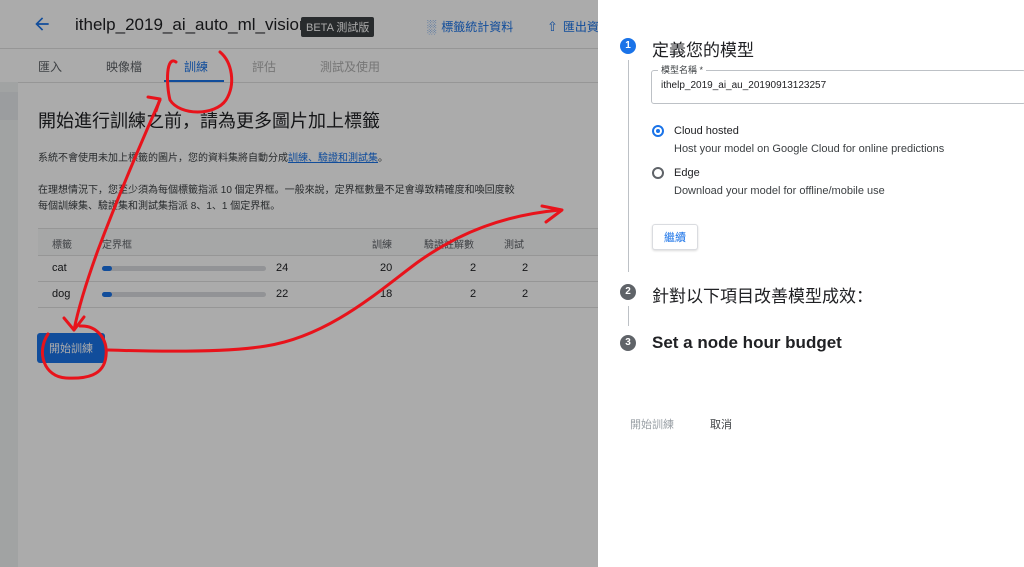  Describe the element at coordinates (706, 131) in the screenshot. I see `cloud-hosted-title: Cloud hosted` at that location.